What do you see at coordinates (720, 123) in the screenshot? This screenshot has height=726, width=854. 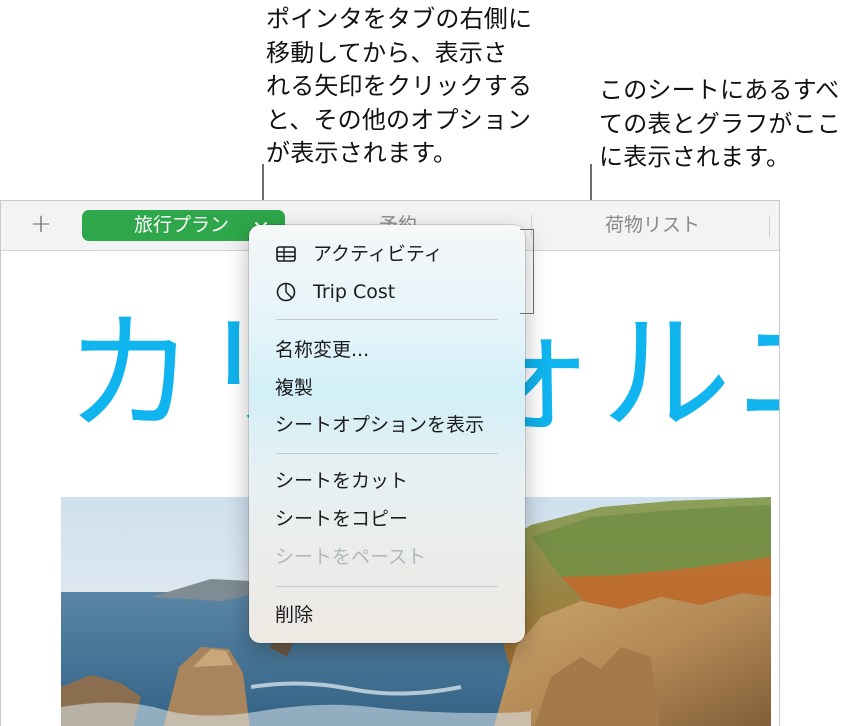 I see `callout-sheet-objects: このシートにあるすべ ての表とグラフがここ に表示されます。` at bounding box center [720, 123].